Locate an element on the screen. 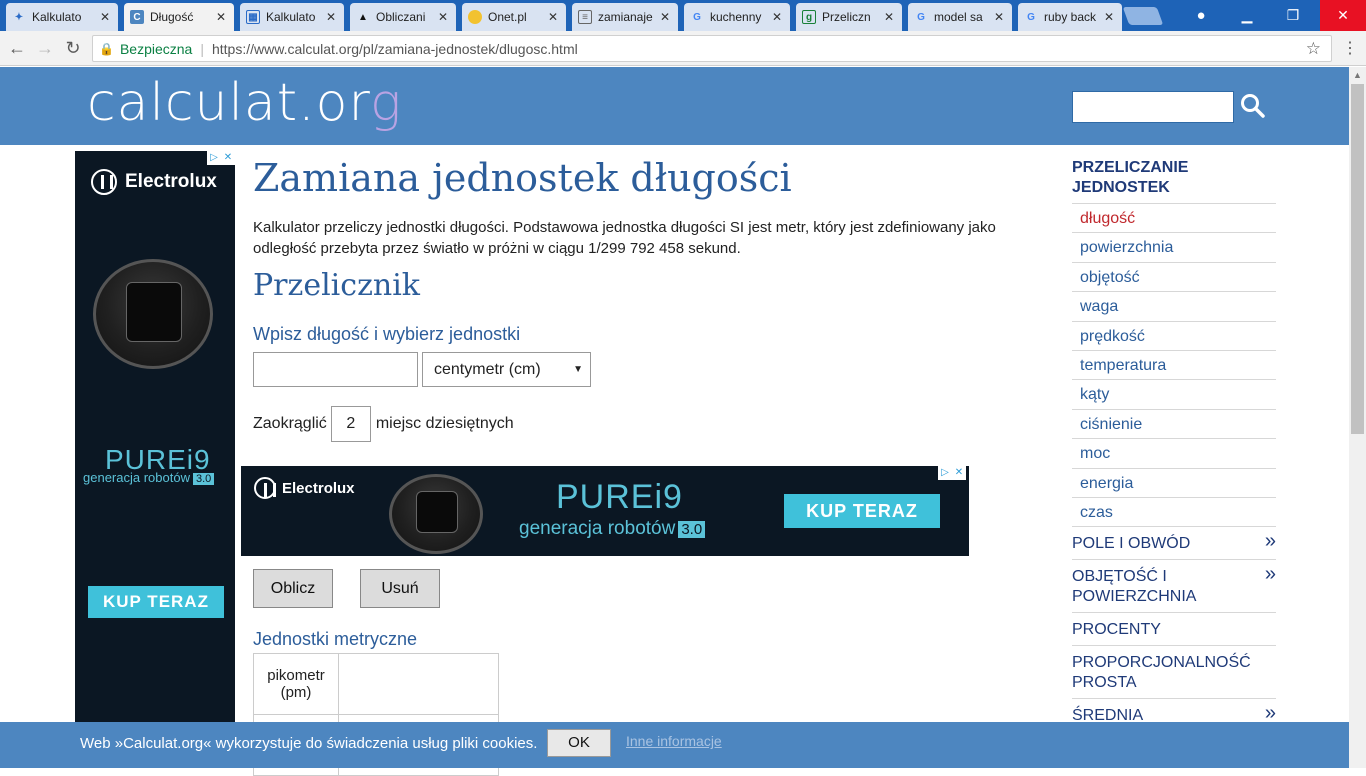 The width and height of the screenshot is (1366, 776). window-close-icon: ✕ is located at coordinates (1343, 15).